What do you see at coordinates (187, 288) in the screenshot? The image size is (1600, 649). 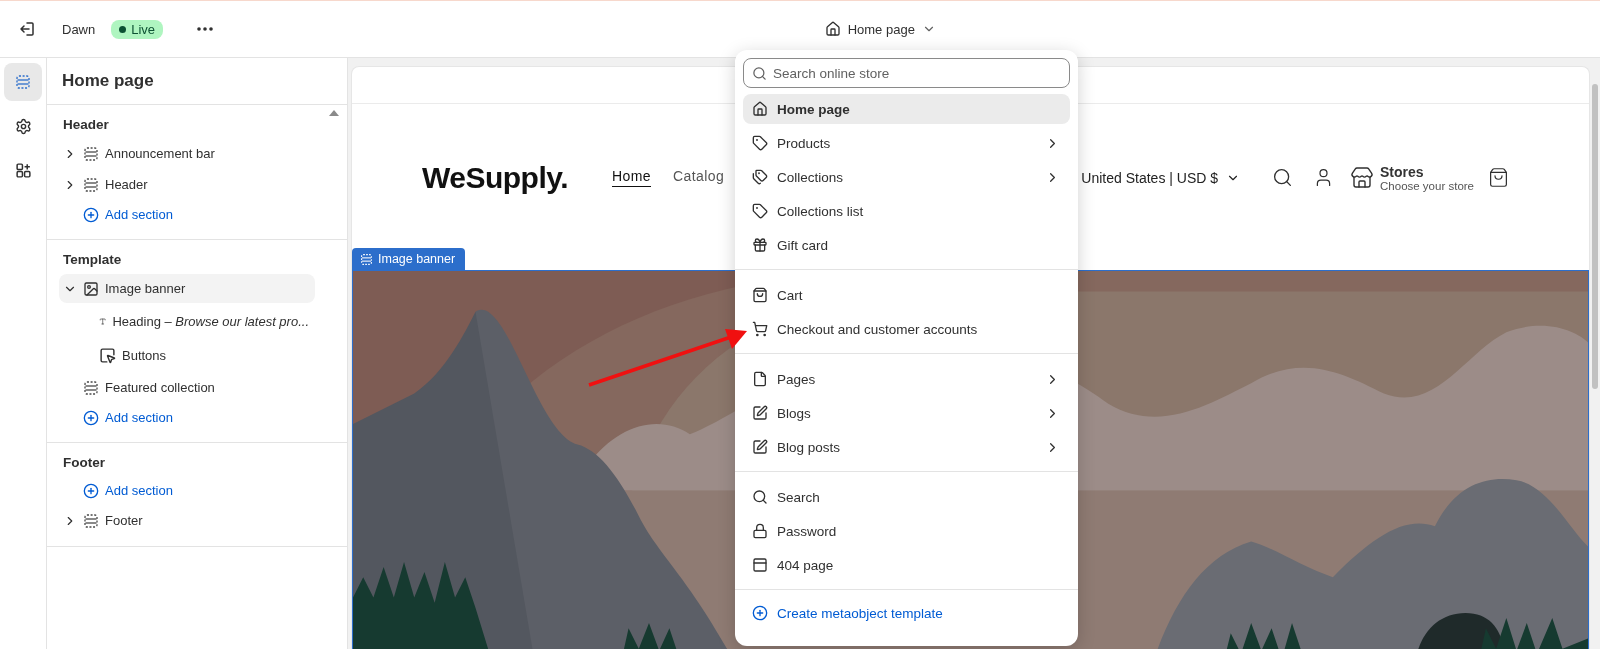 I see `section-item: Image banner` at bounding box center [187, 288].